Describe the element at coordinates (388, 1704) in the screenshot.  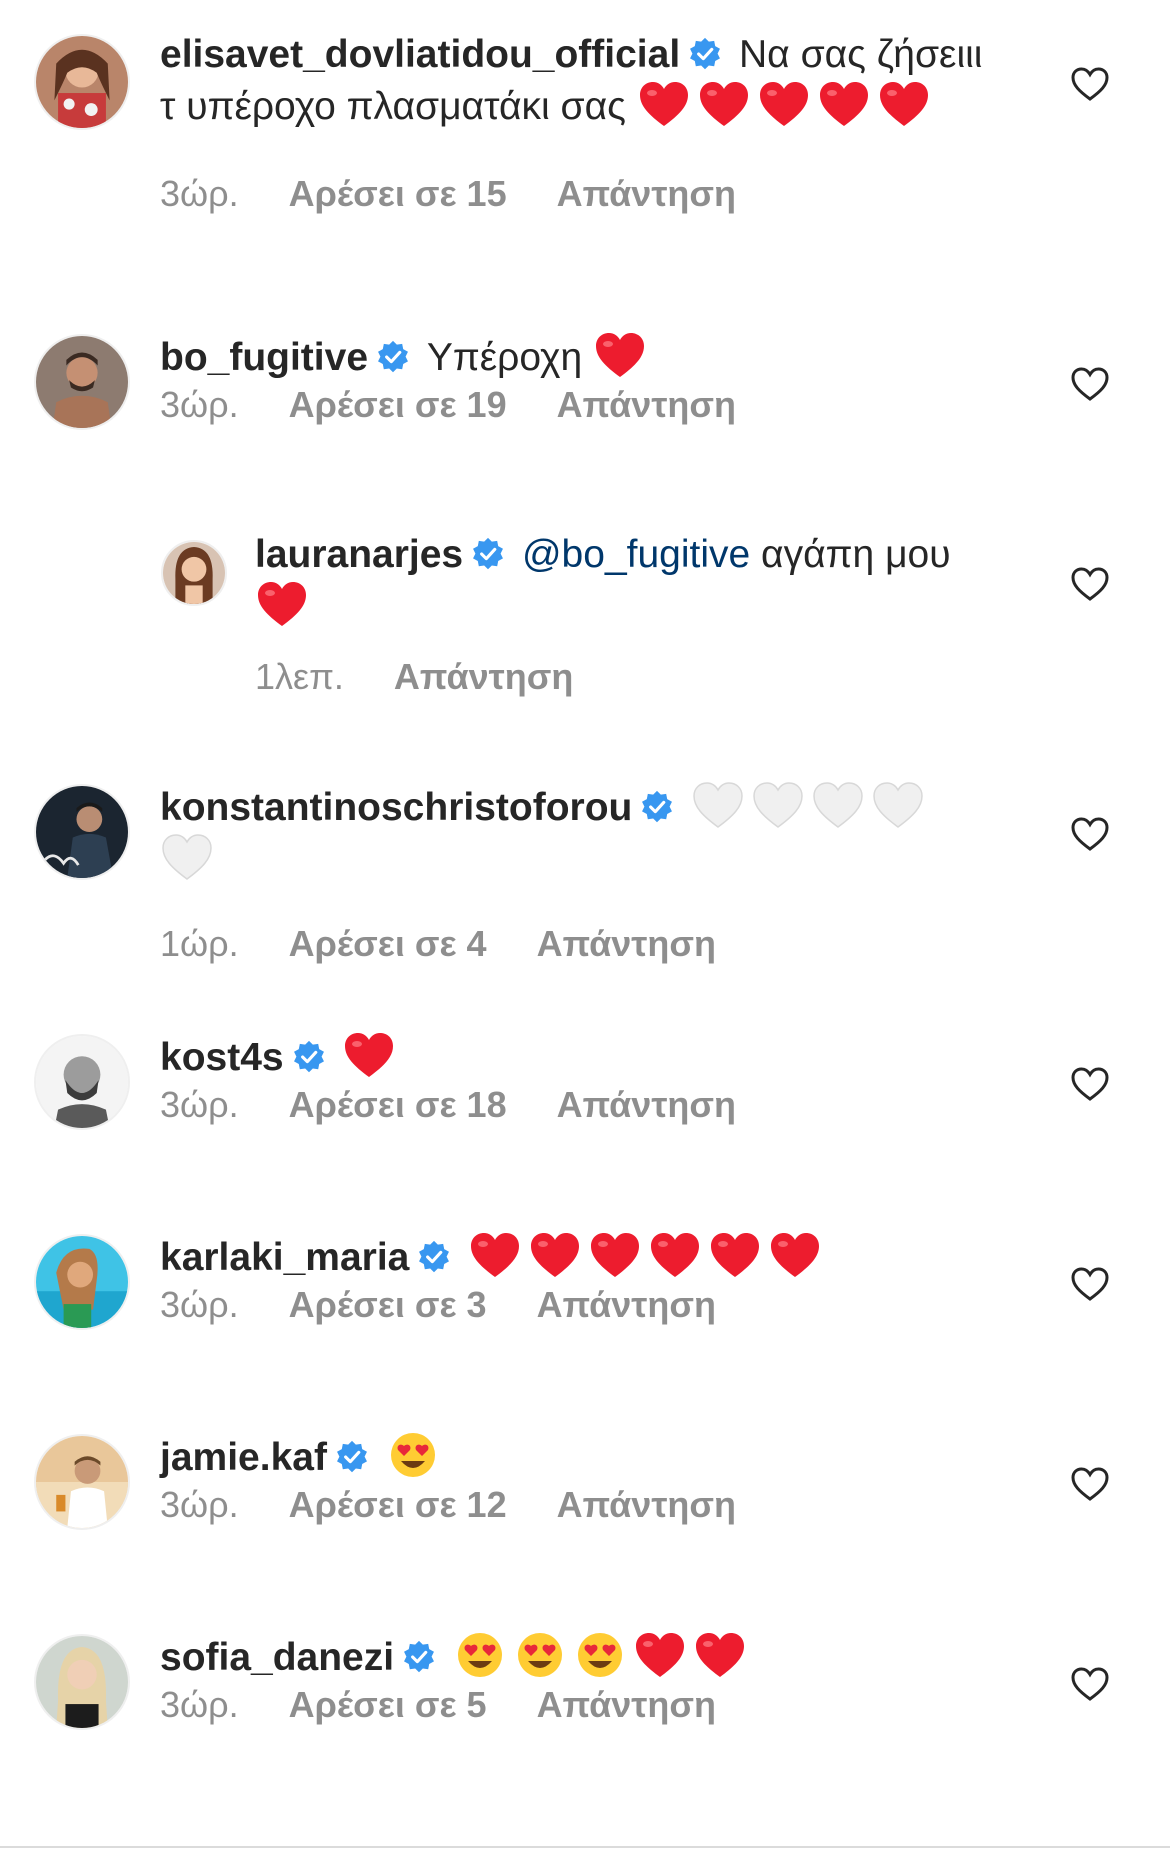
I see `likes-count-link: Αρέσει σε 5` at that location.